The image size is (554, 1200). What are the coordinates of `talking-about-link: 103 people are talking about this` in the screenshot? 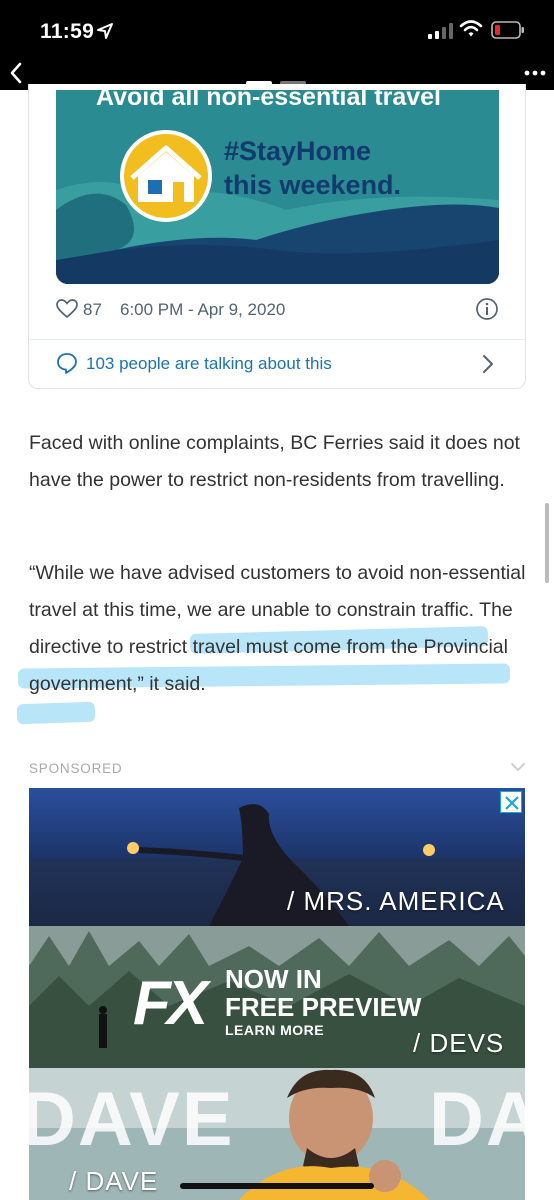 It's located at (277, 364).